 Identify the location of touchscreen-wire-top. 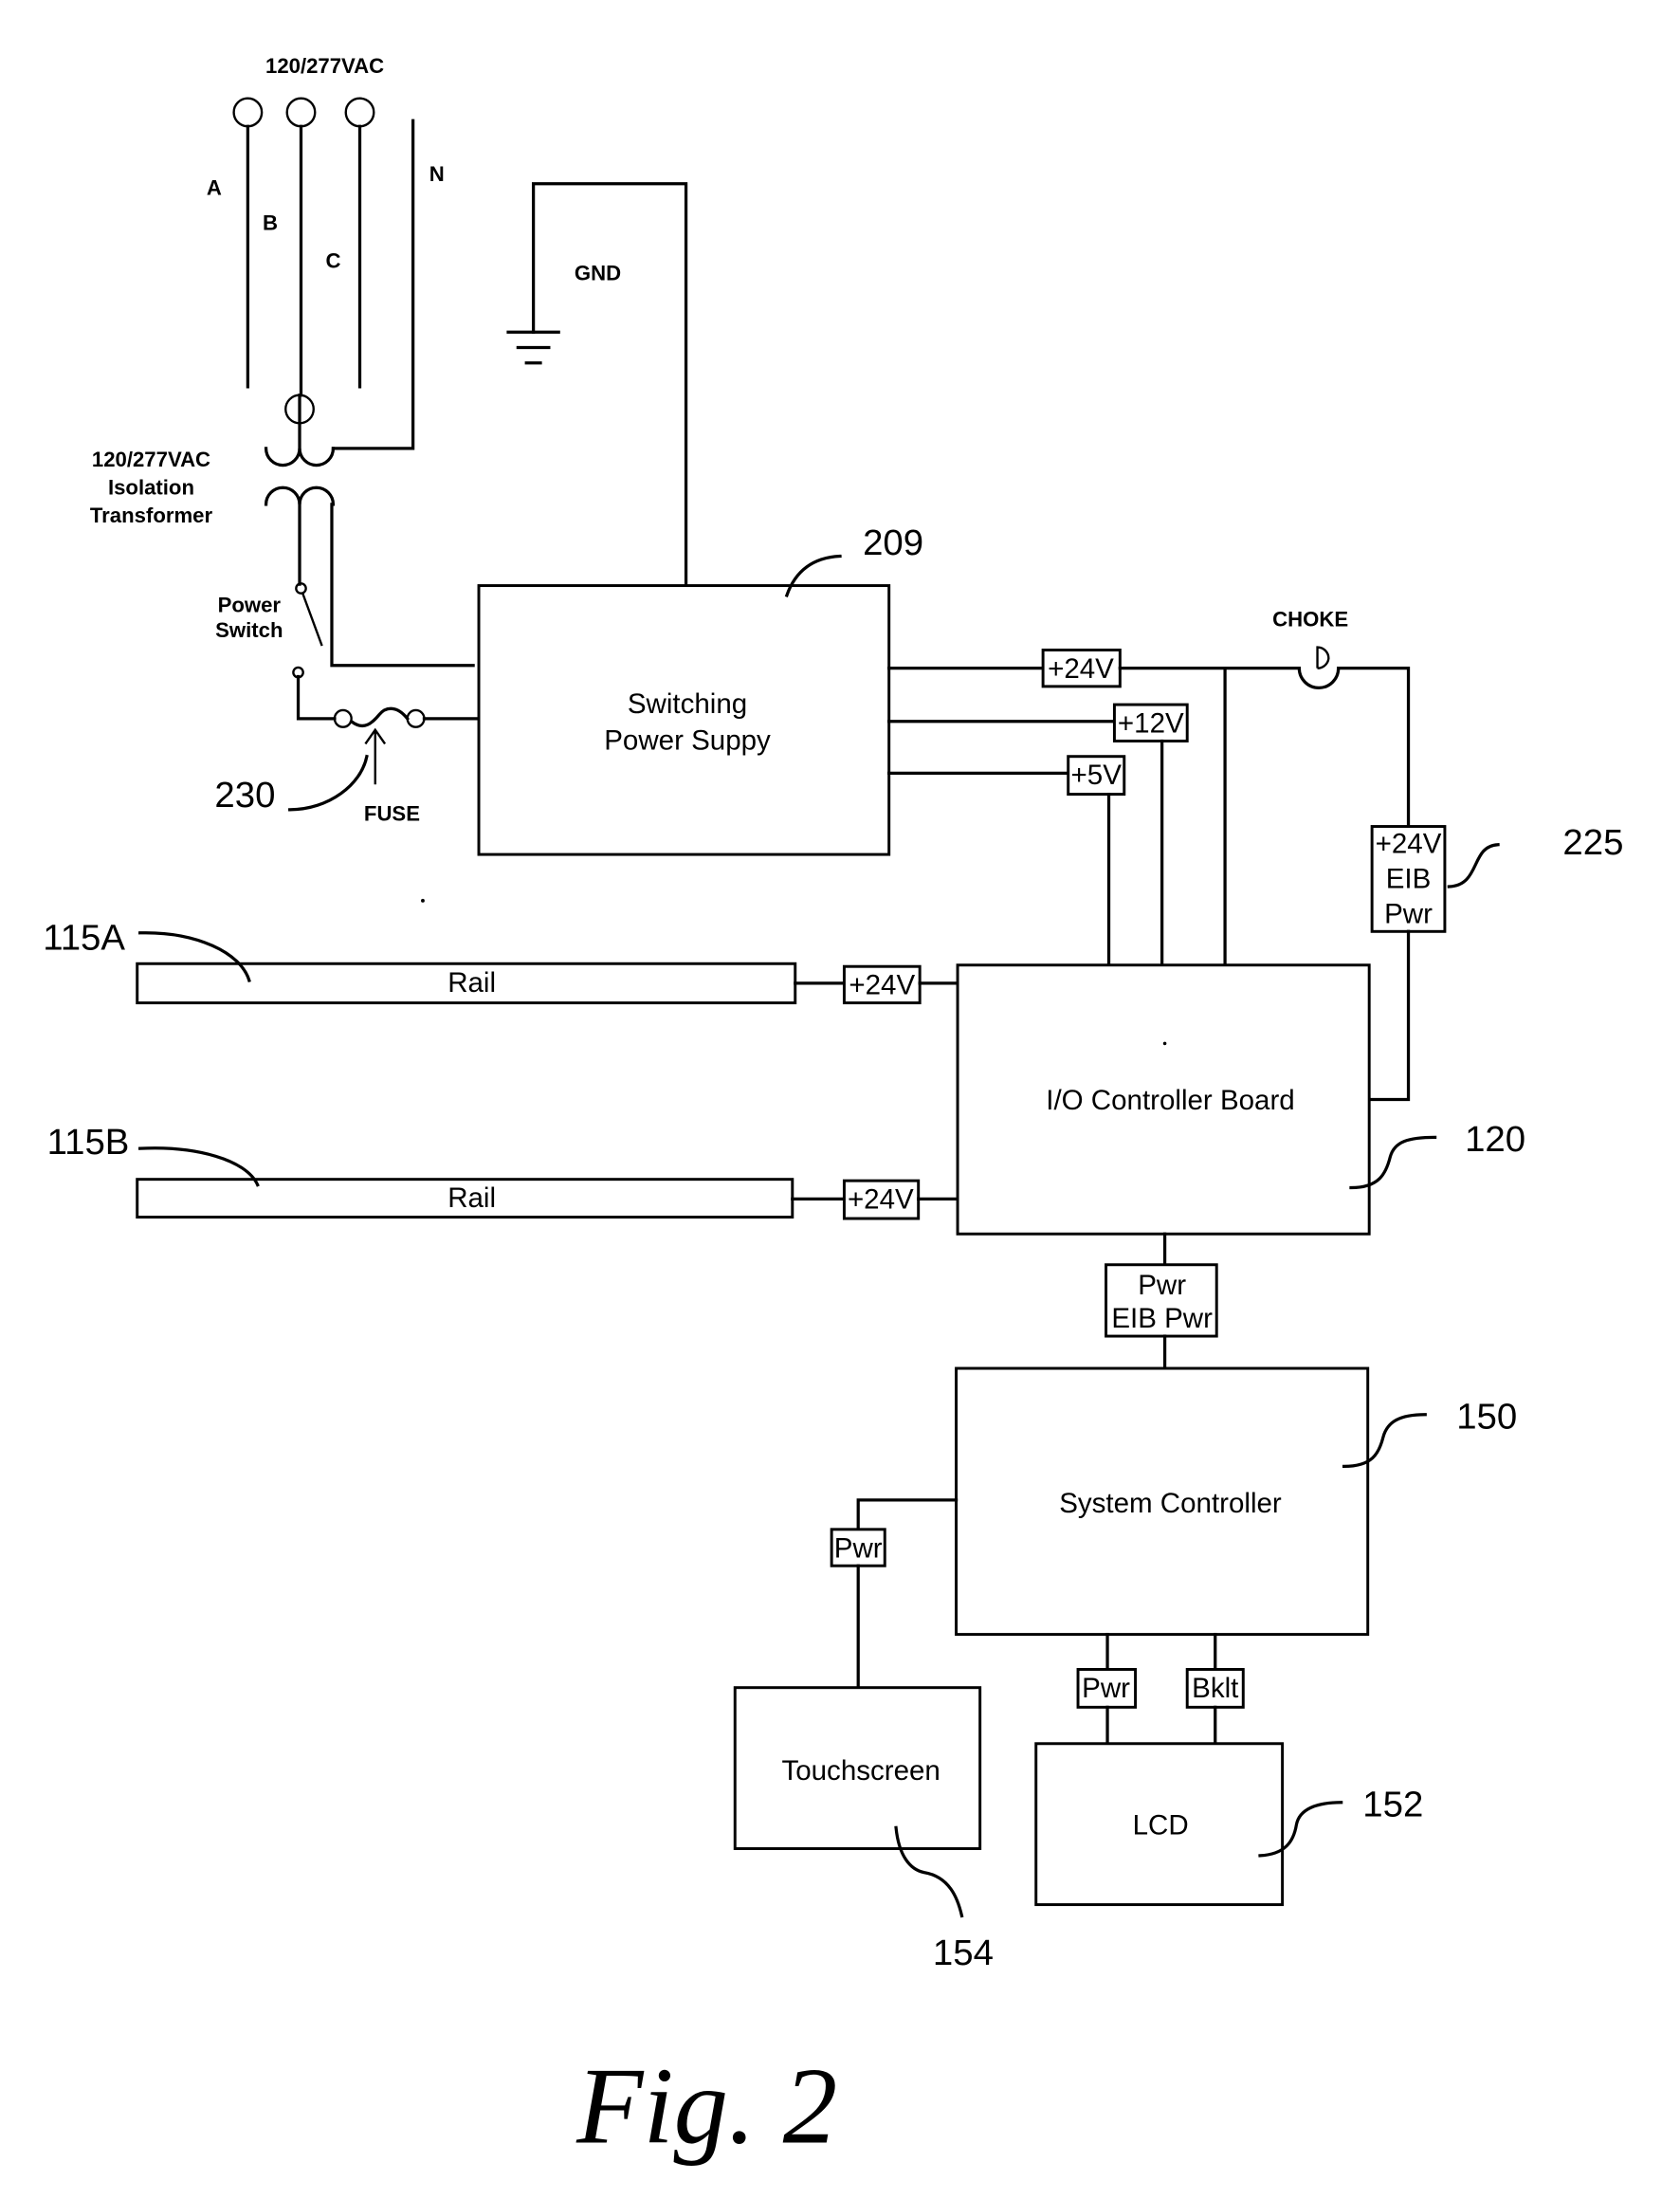
(907, 1514).